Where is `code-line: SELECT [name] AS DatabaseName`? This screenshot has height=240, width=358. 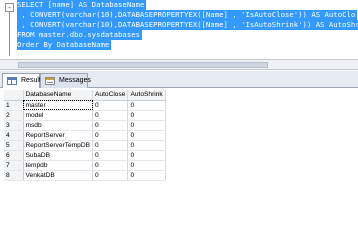
code-line: SELECT [name] AS DatabaseName is located at coordinates (187, 5).